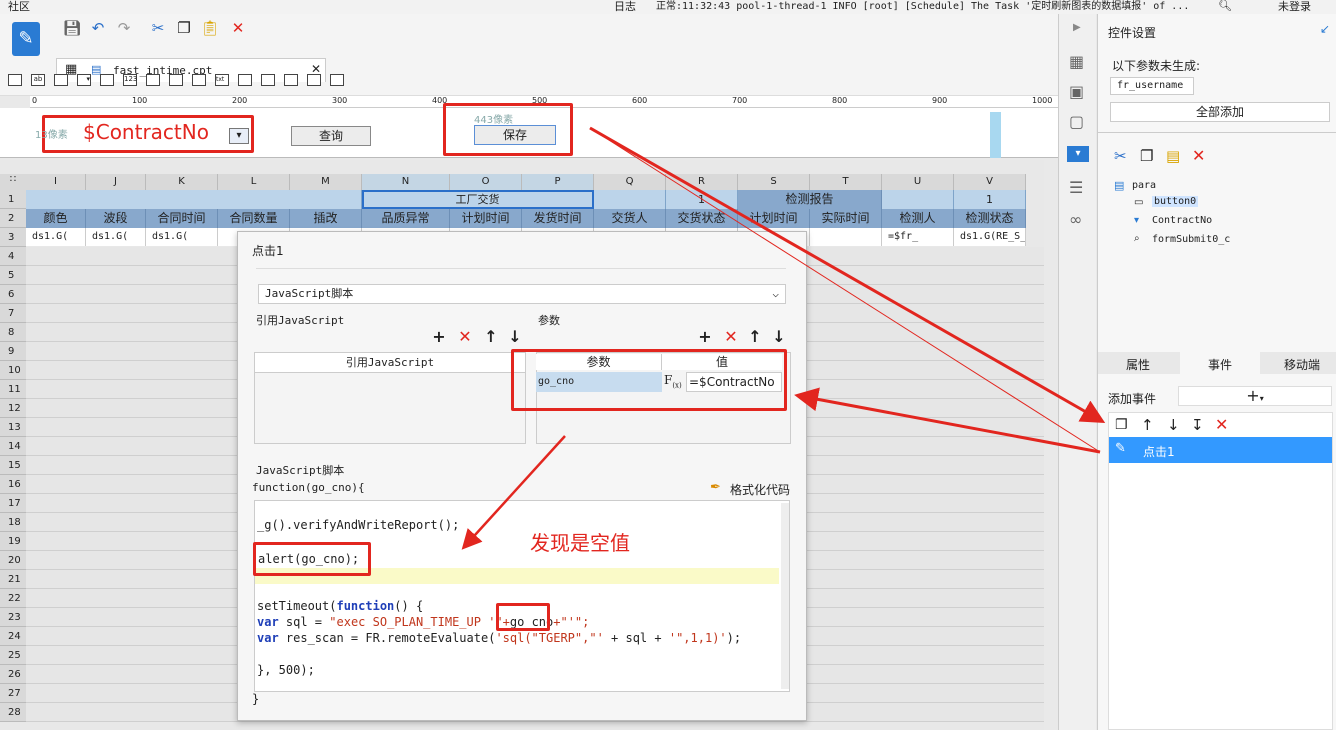 This screenshot has width=1336, height=730. I want to click on checkbox-widget-icon, so click(268, 80).